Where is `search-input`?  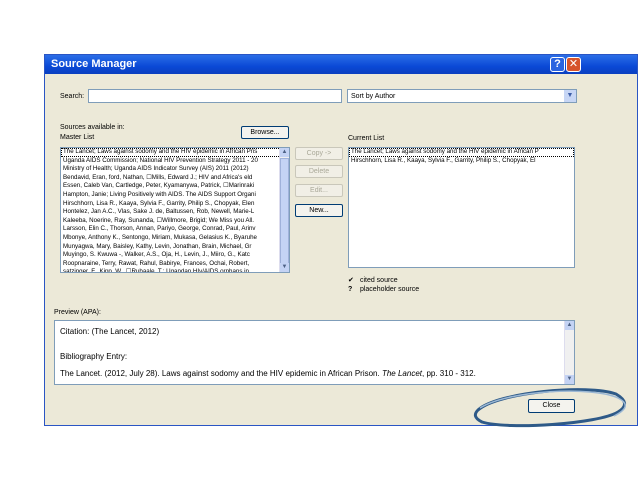
search-input is located at coordinates (215, 96).